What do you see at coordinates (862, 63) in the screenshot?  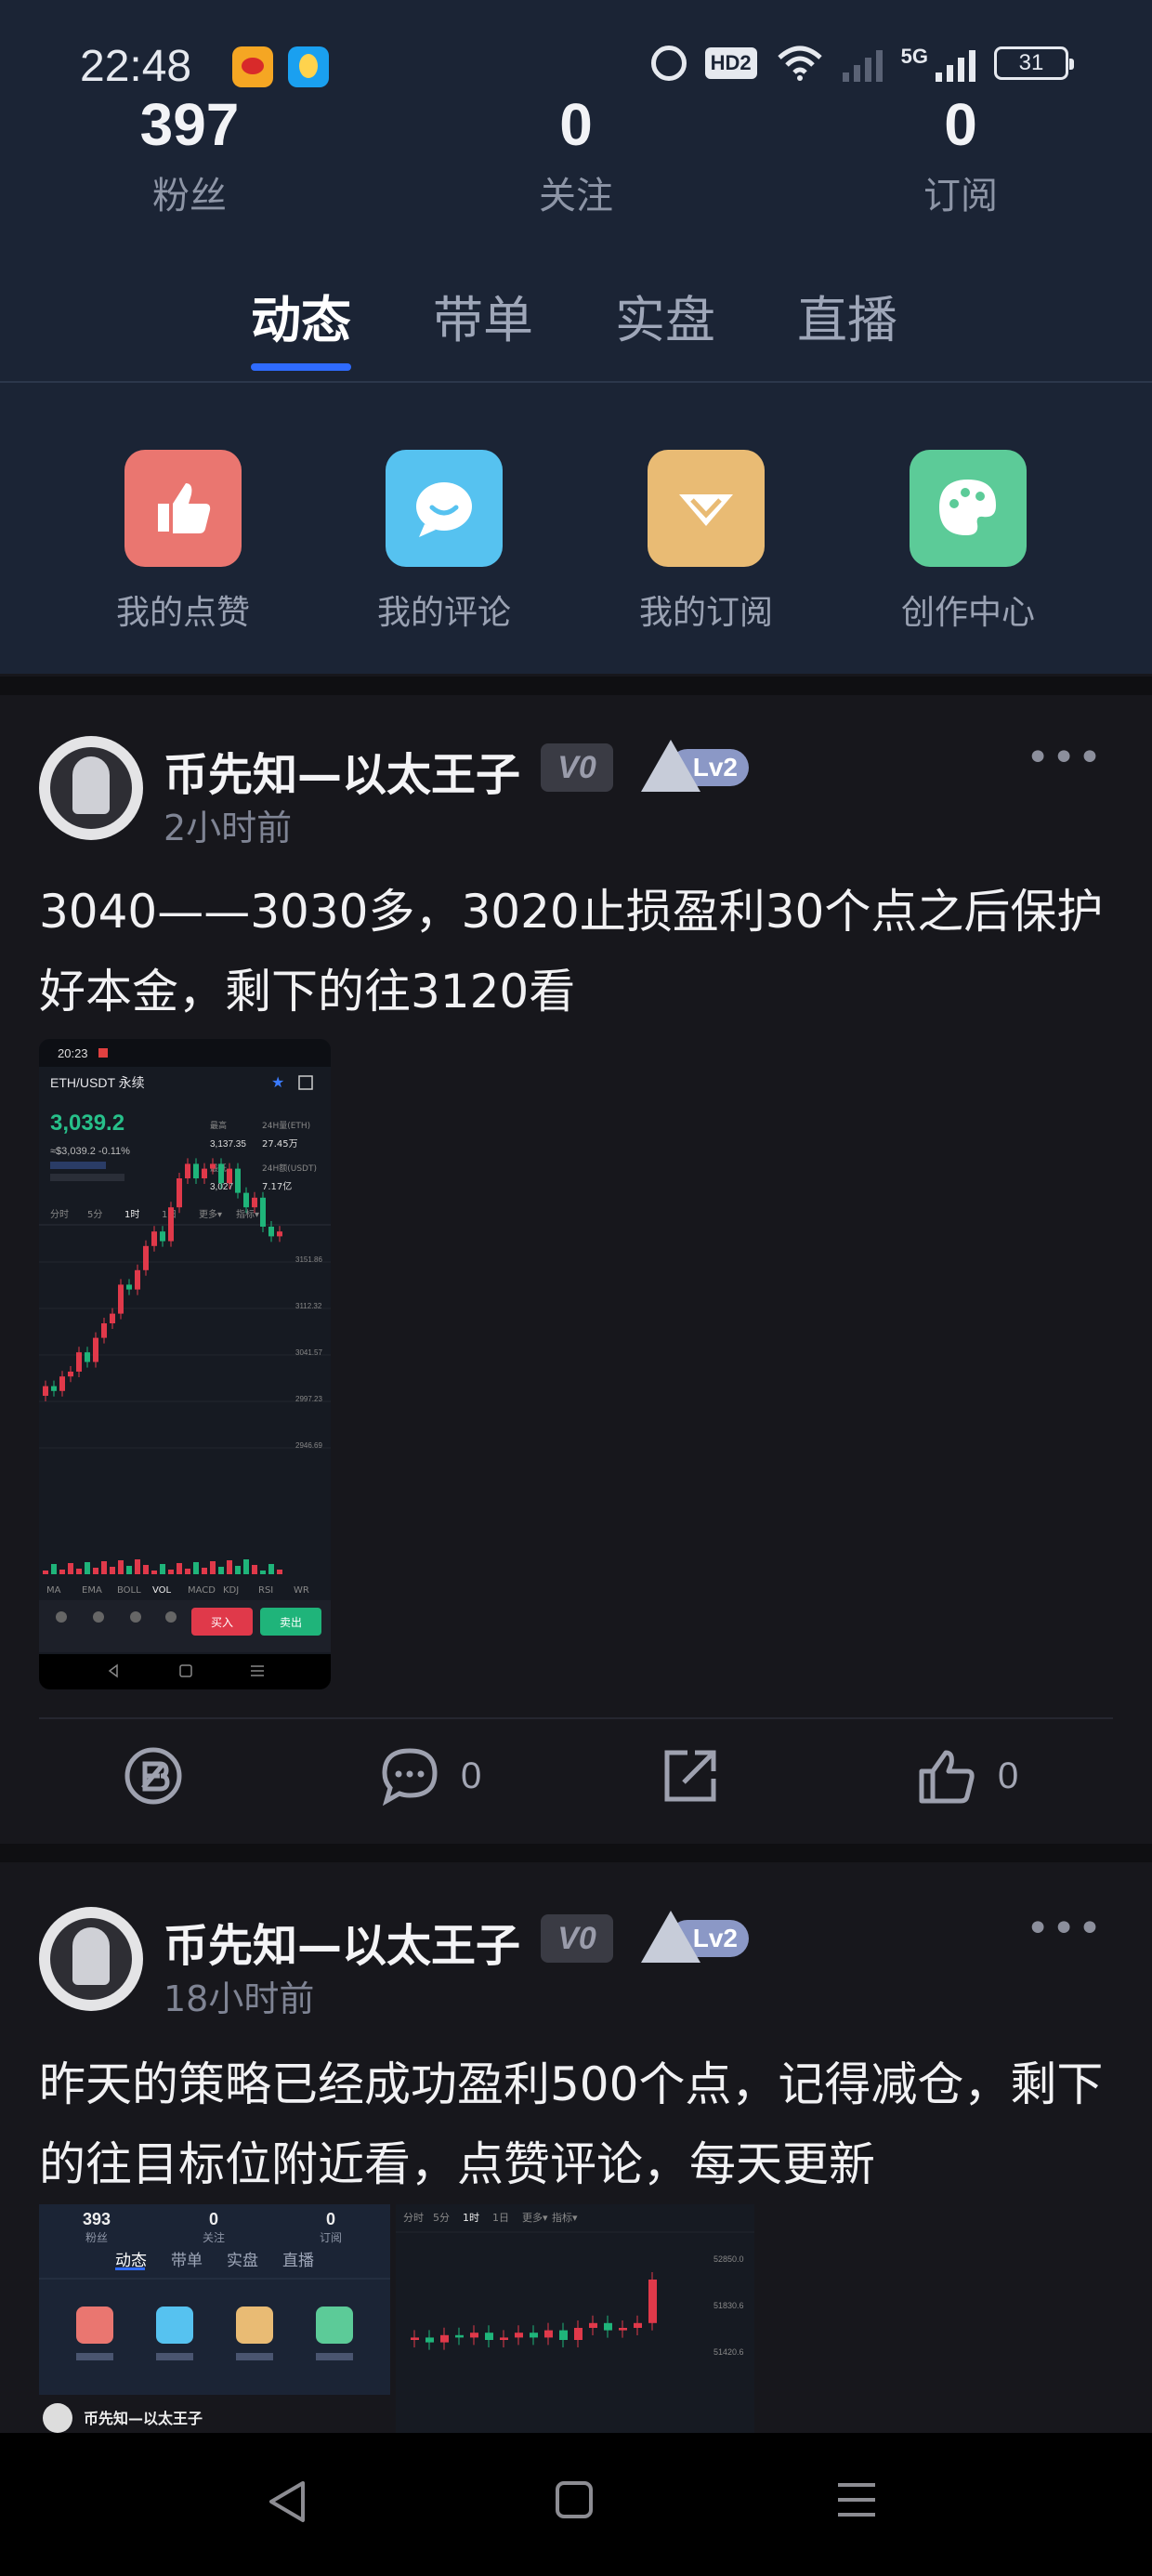 I see `signal-sim1-icon` at bounding box center [862, 63].